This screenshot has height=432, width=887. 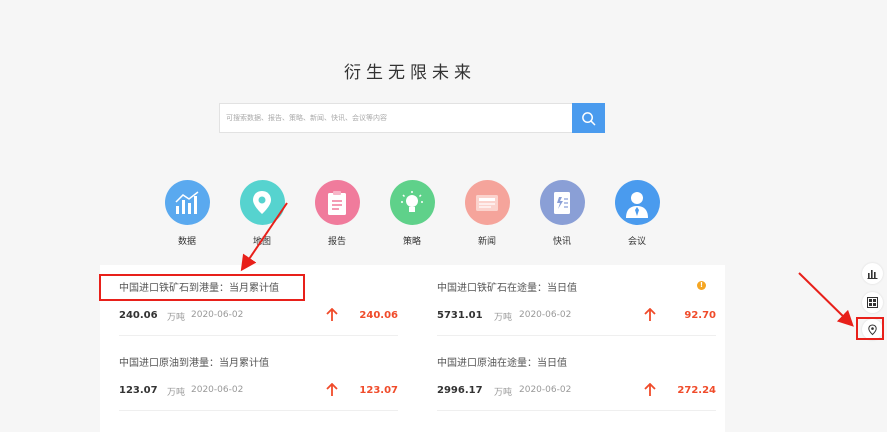 I want to click on annotation-arrow-sidebar, so click(x=826, y=299).